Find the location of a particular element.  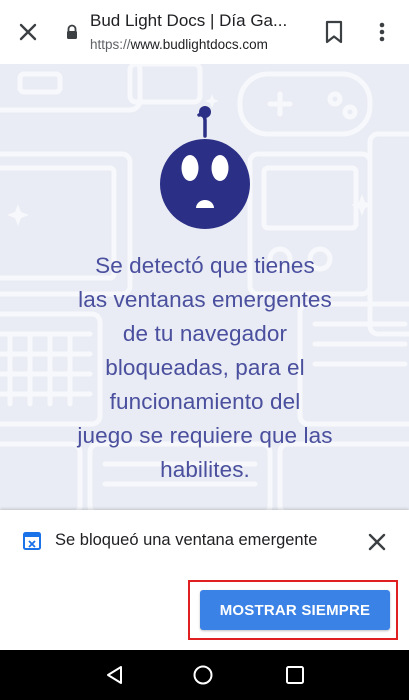

sad-robot-icon is located at coordinates (205, 167).